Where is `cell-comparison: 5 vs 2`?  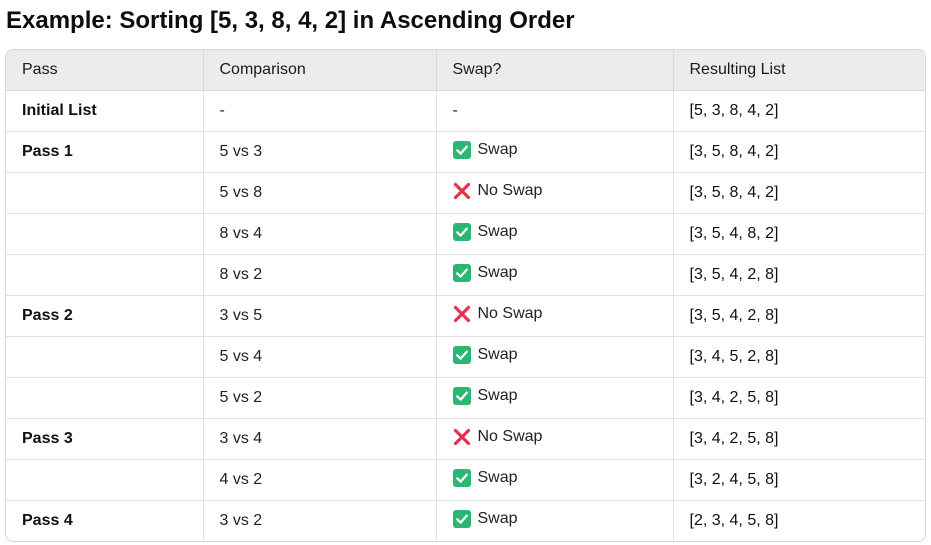
cell-comparison: 5 vs 2 is located at coordinates (320, 398).